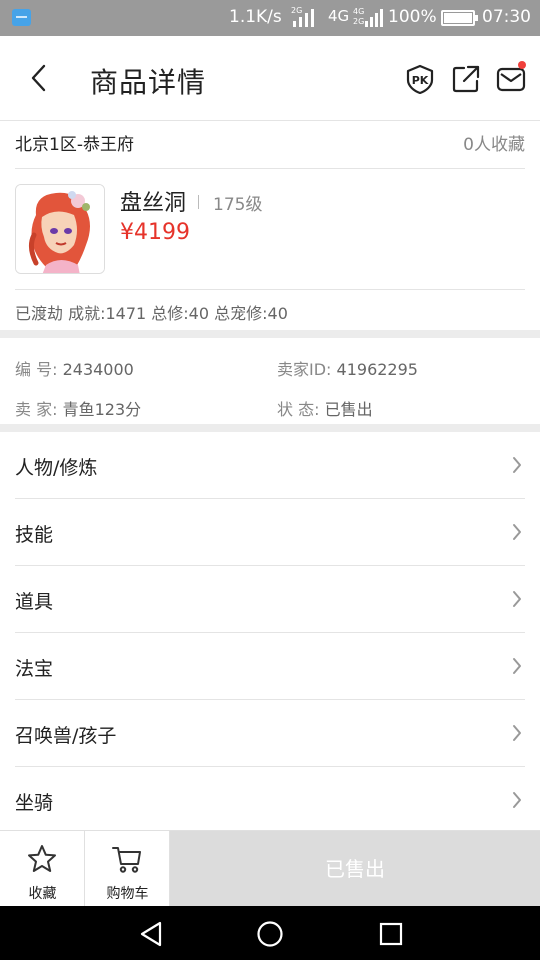 The width and height of the screenshot is (540, 960). I want to click on pk-compare-icon: PK, so click(420, 79).